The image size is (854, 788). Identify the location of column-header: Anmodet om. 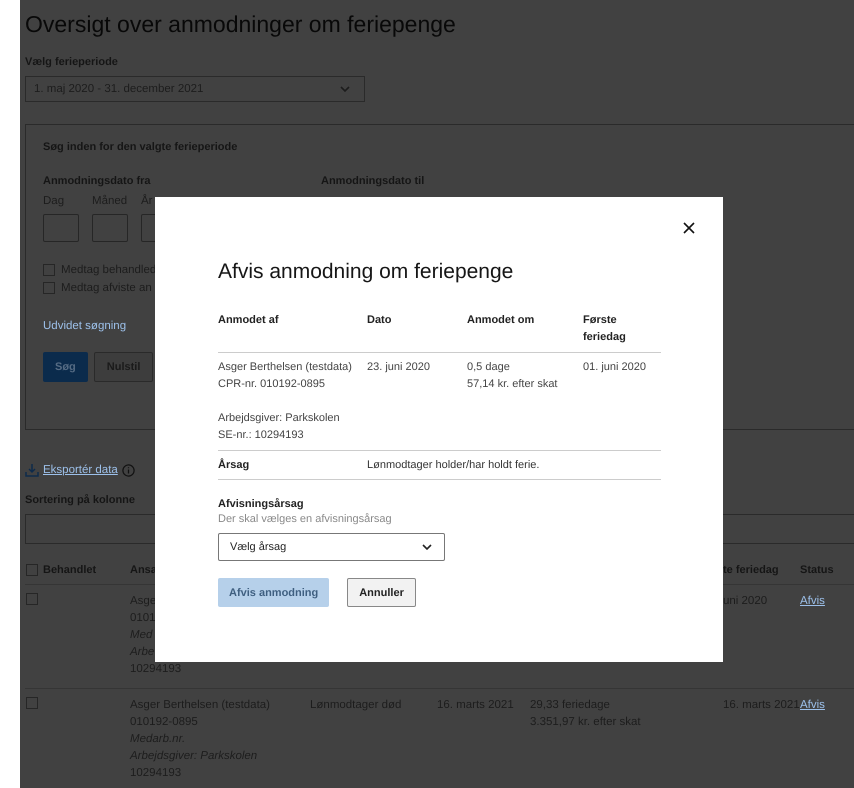
(500, 320).